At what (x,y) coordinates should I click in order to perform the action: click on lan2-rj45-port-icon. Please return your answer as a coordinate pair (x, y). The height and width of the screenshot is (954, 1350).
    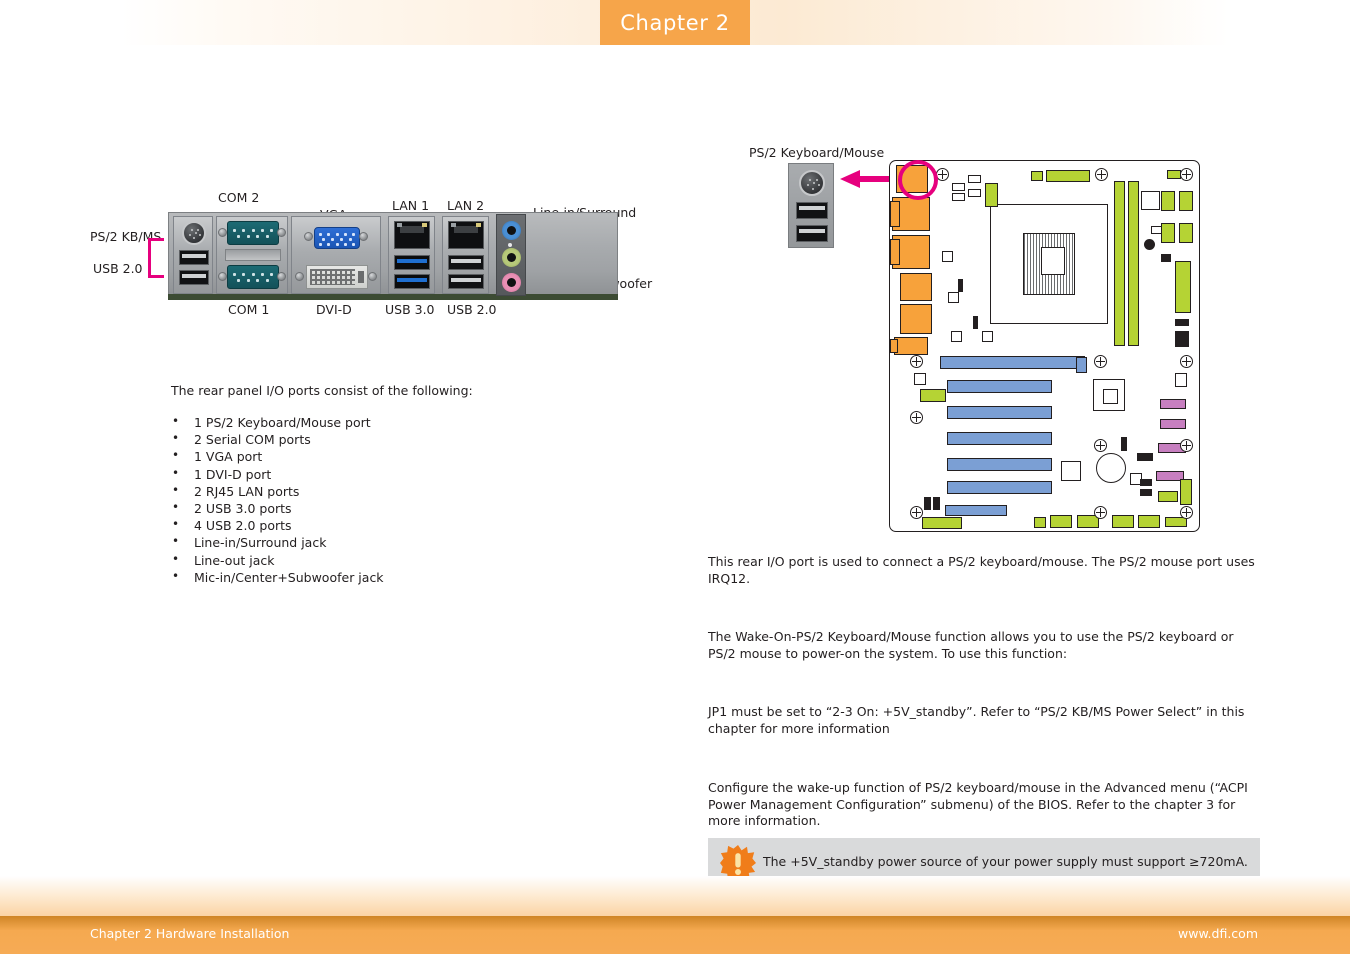
    Looking at the image, I should click on (466, 235).